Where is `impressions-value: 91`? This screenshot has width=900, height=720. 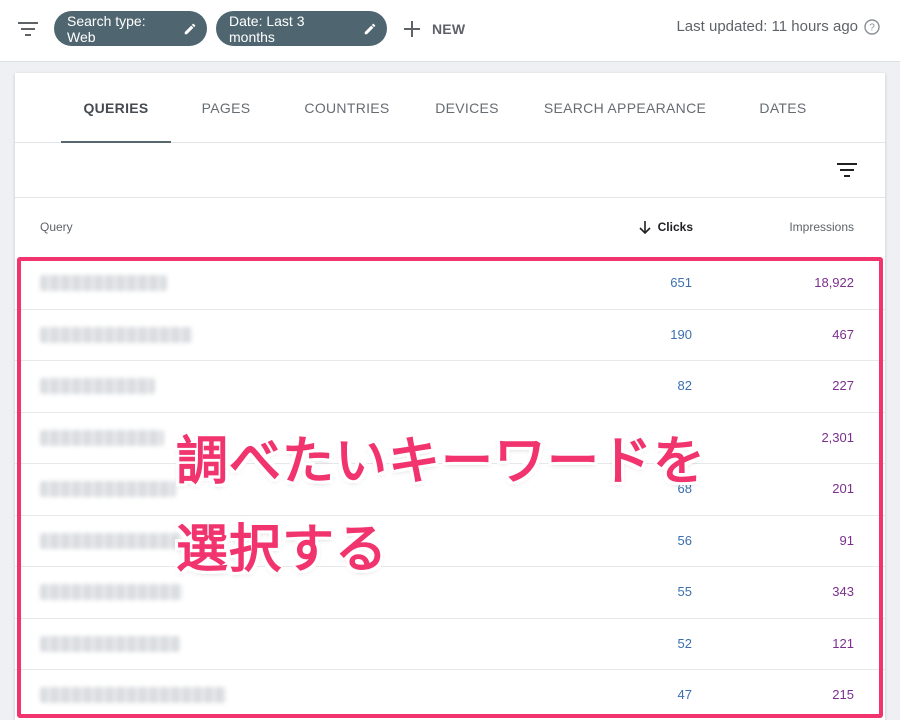
impressions-value: 91 is located at coordinates (846, 540).